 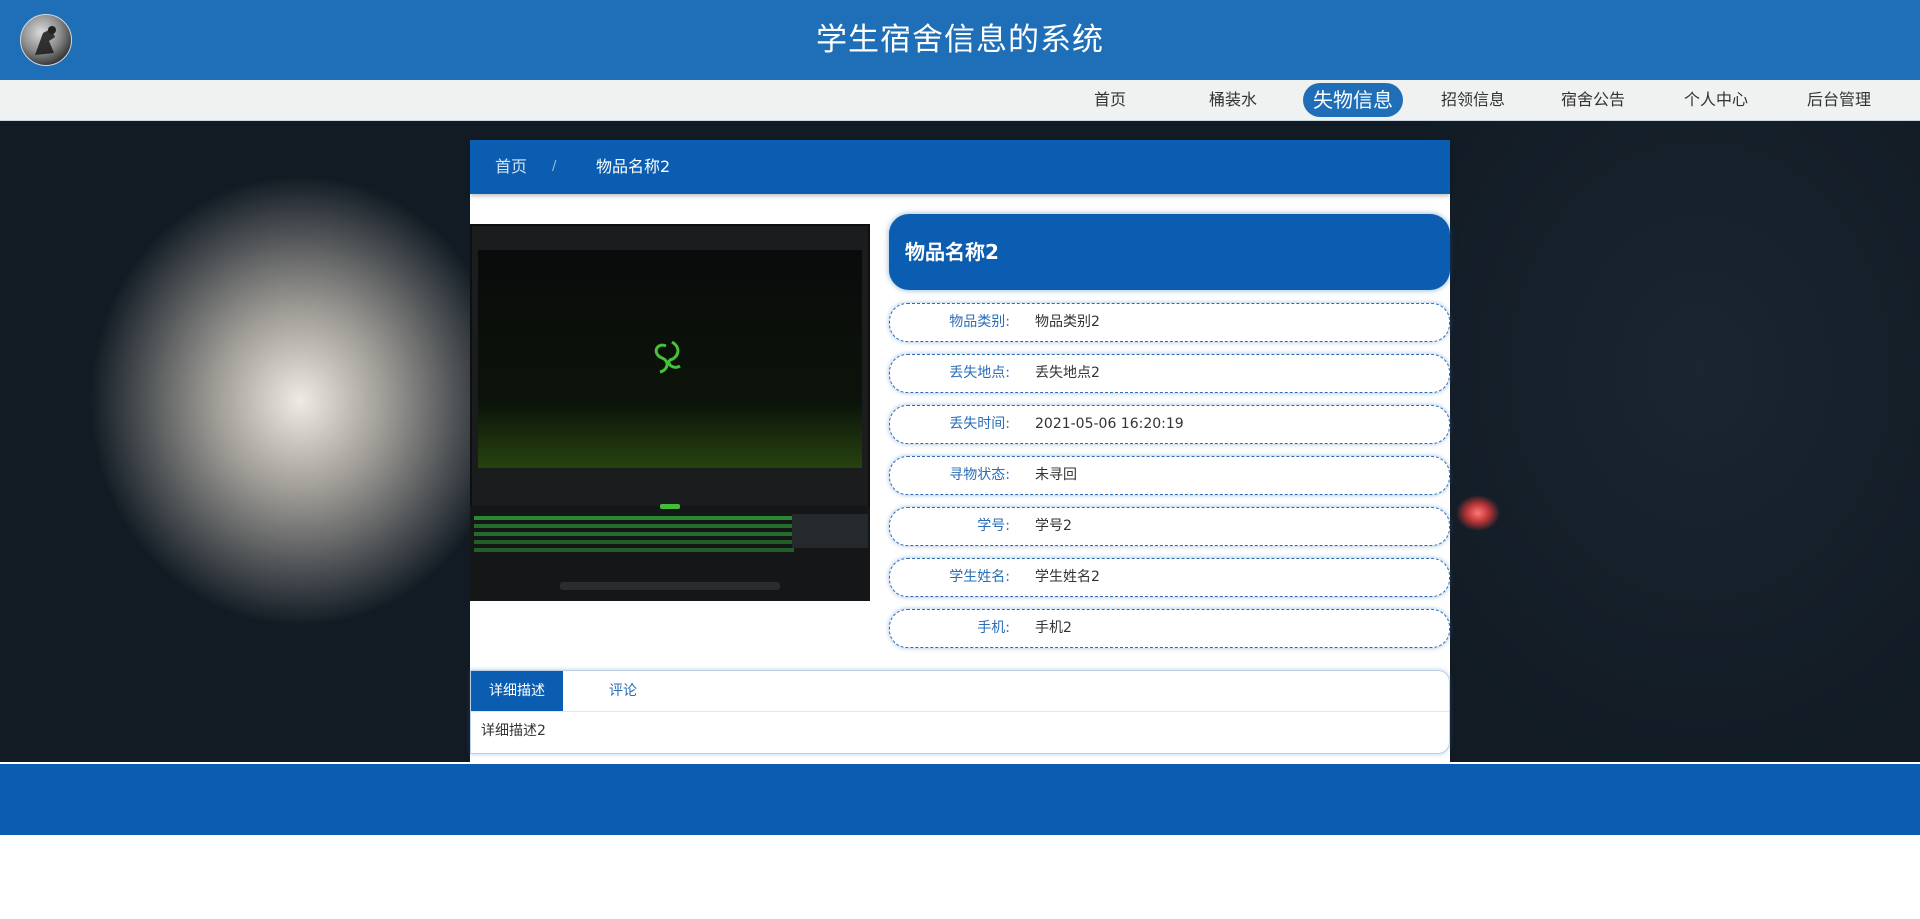 I want to click on field-row-time: 丢失时间: 2021-05-06 16:20:19, so click(x=1169, y=424).